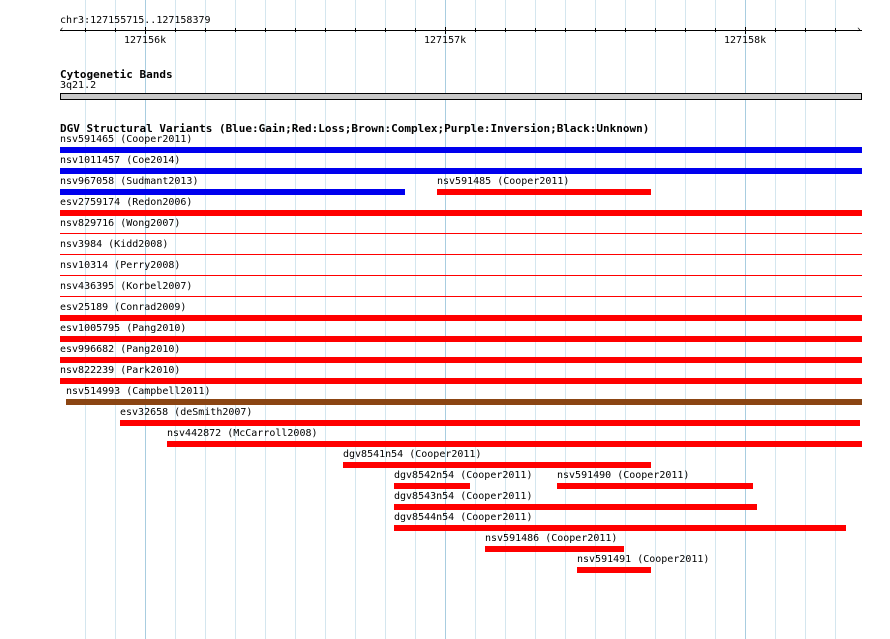 This screenshot has height=639, width=890. I want to click on scroll-right-arrow-icon: ›, so click(858, 30).